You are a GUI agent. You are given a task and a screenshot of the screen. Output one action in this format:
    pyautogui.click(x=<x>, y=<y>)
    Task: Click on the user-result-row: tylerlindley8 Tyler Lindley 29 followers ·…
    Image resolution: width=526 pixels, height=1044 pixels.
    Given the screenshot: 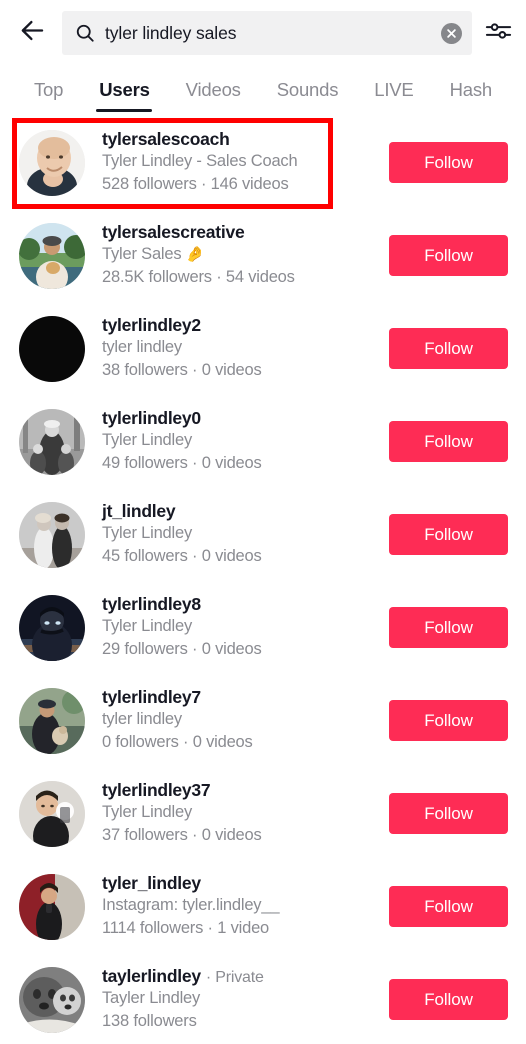 What is the action you would take?
    pyautogui.click(x=263, y=627)
    